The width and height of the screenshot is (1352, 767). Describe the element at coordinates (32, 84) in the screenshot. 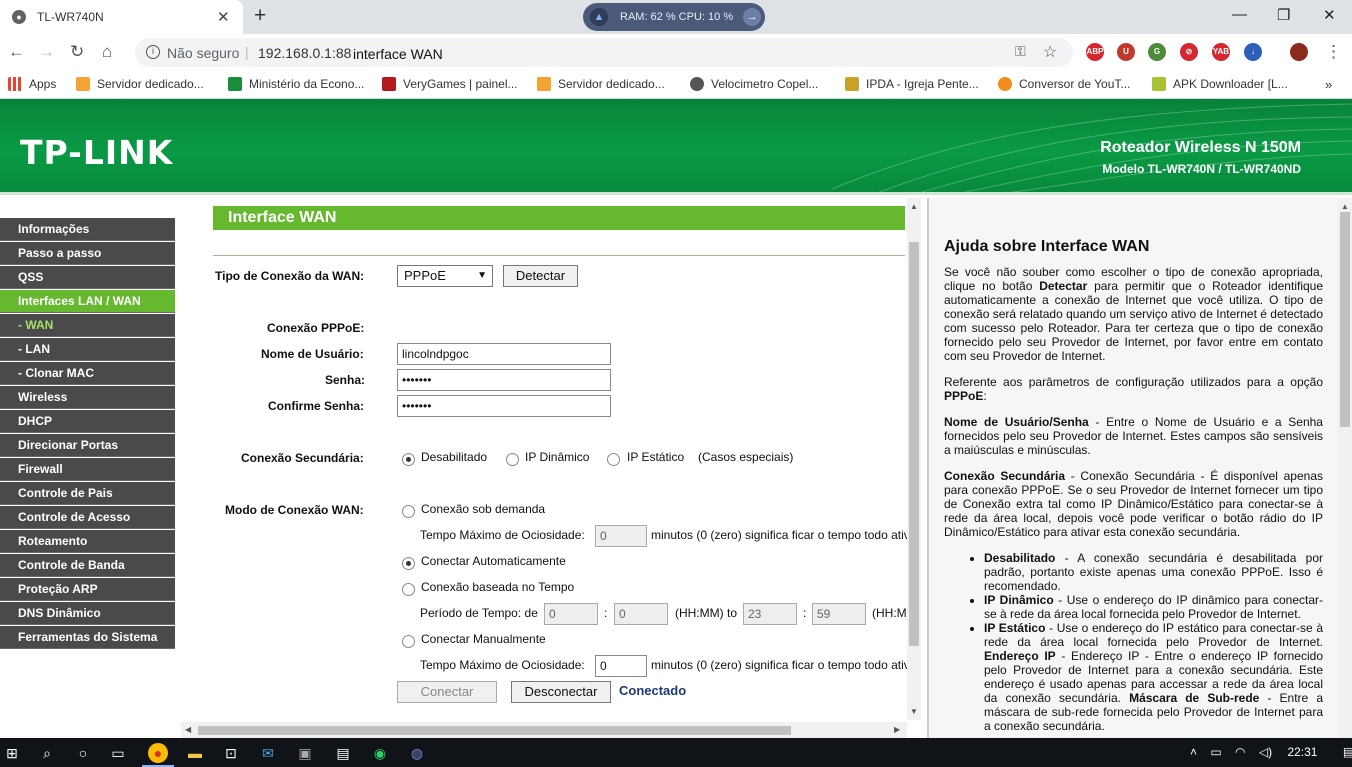

I see `bookmark-apps: Apps` at that location.